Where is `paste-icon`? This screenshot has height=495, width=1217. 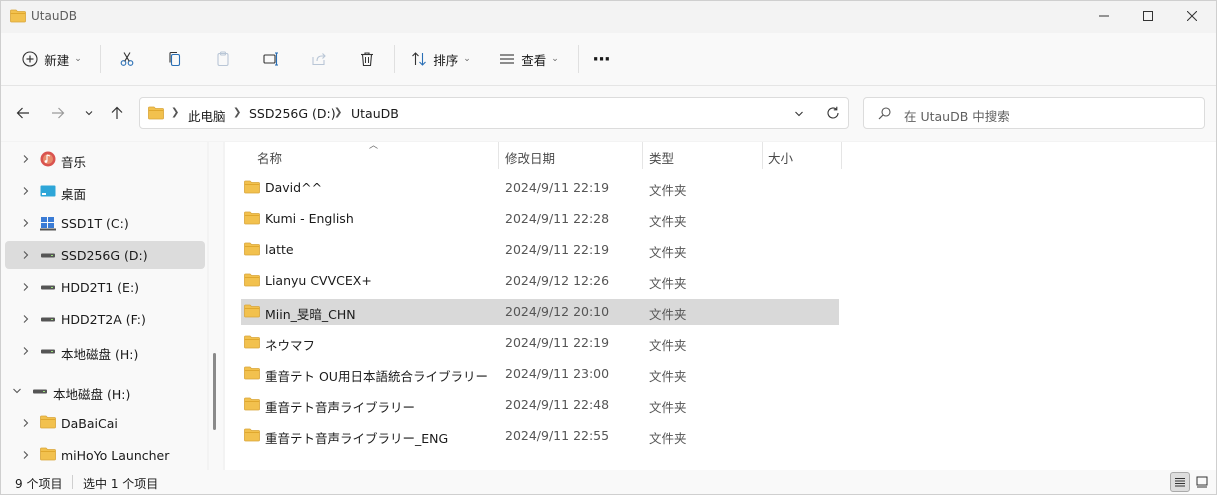
paste-icon is located at coordinates (223, 59).